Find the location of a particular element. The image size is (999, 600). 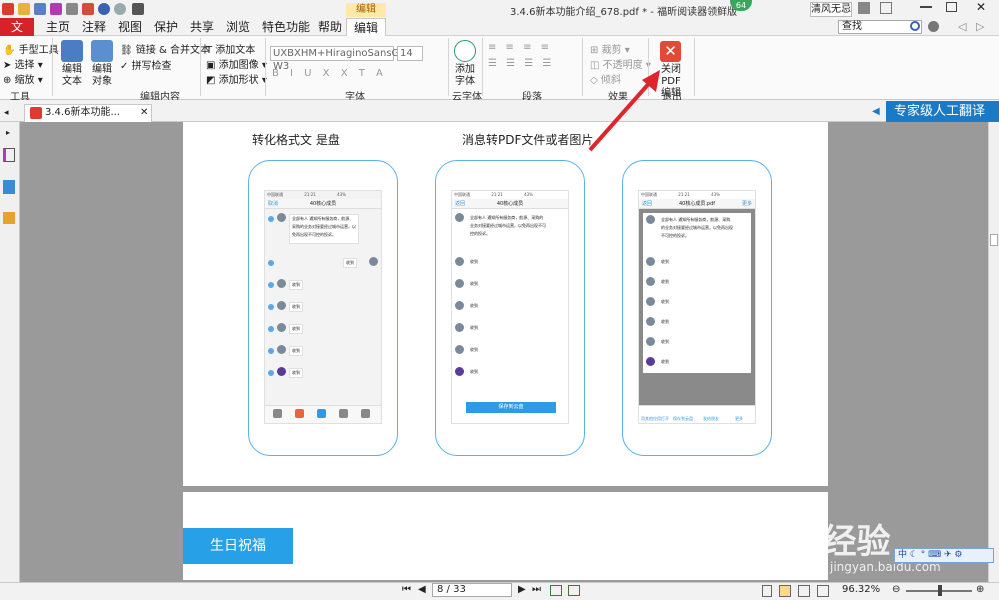

app-logo-icon is located at coordinates (8, 9).